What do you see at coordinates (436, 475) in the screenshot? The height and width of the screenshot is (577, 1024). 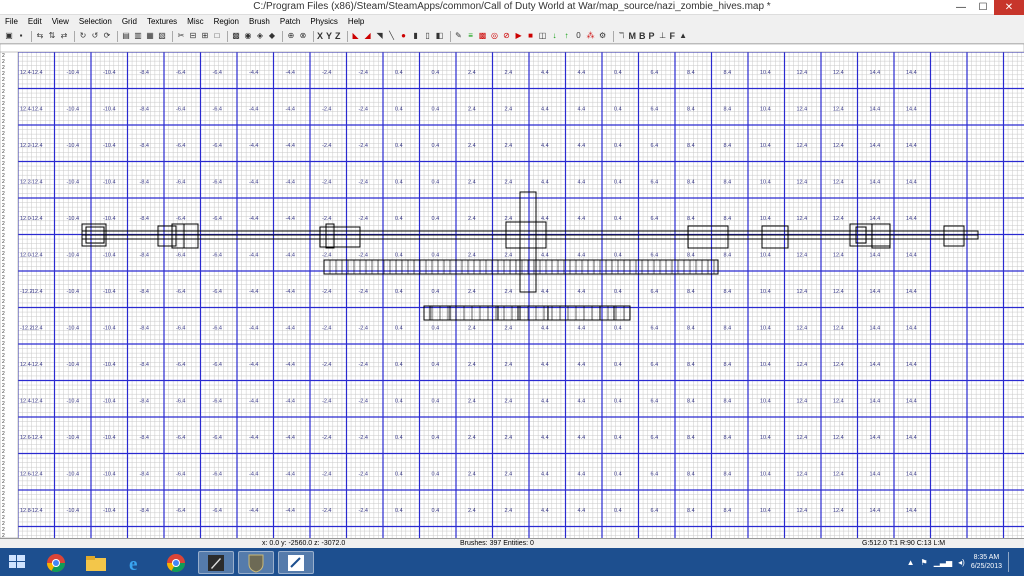 I see `grid-coordinate-label: 0.4` at bounding box center [436, 475].